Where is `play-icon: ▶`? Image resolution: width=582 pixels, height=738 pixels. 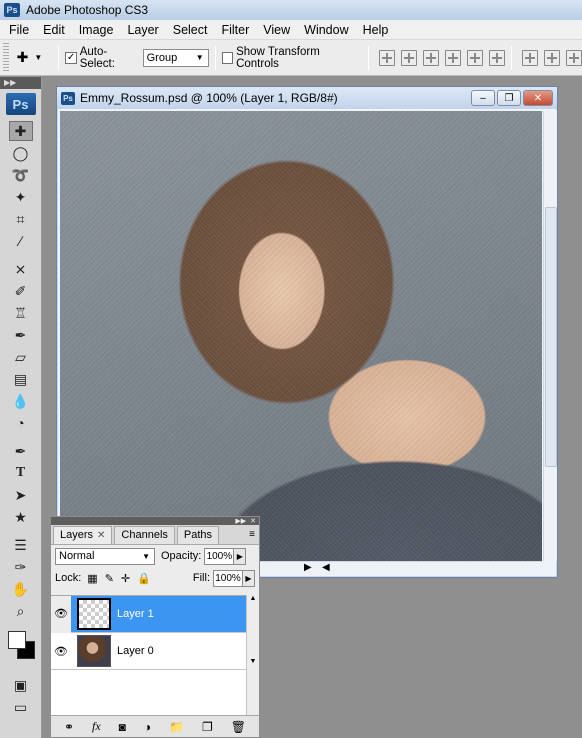
play-icon: ▶ is located at coordinates (308, 567).